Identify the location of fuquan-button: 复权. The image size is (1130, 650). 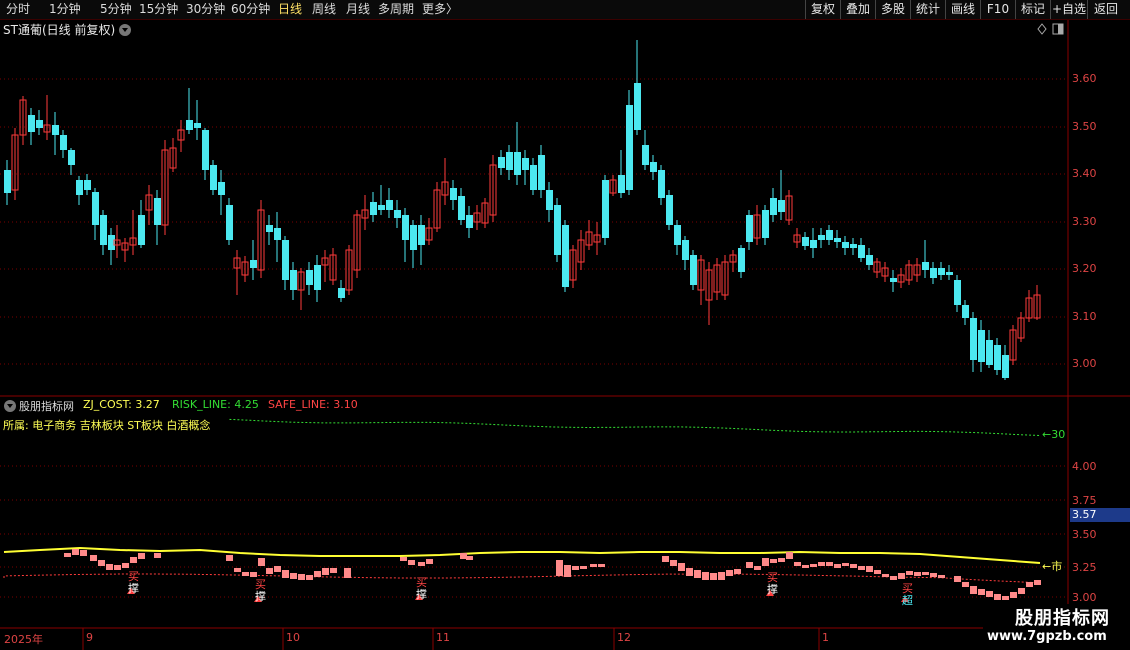
(822, 9).